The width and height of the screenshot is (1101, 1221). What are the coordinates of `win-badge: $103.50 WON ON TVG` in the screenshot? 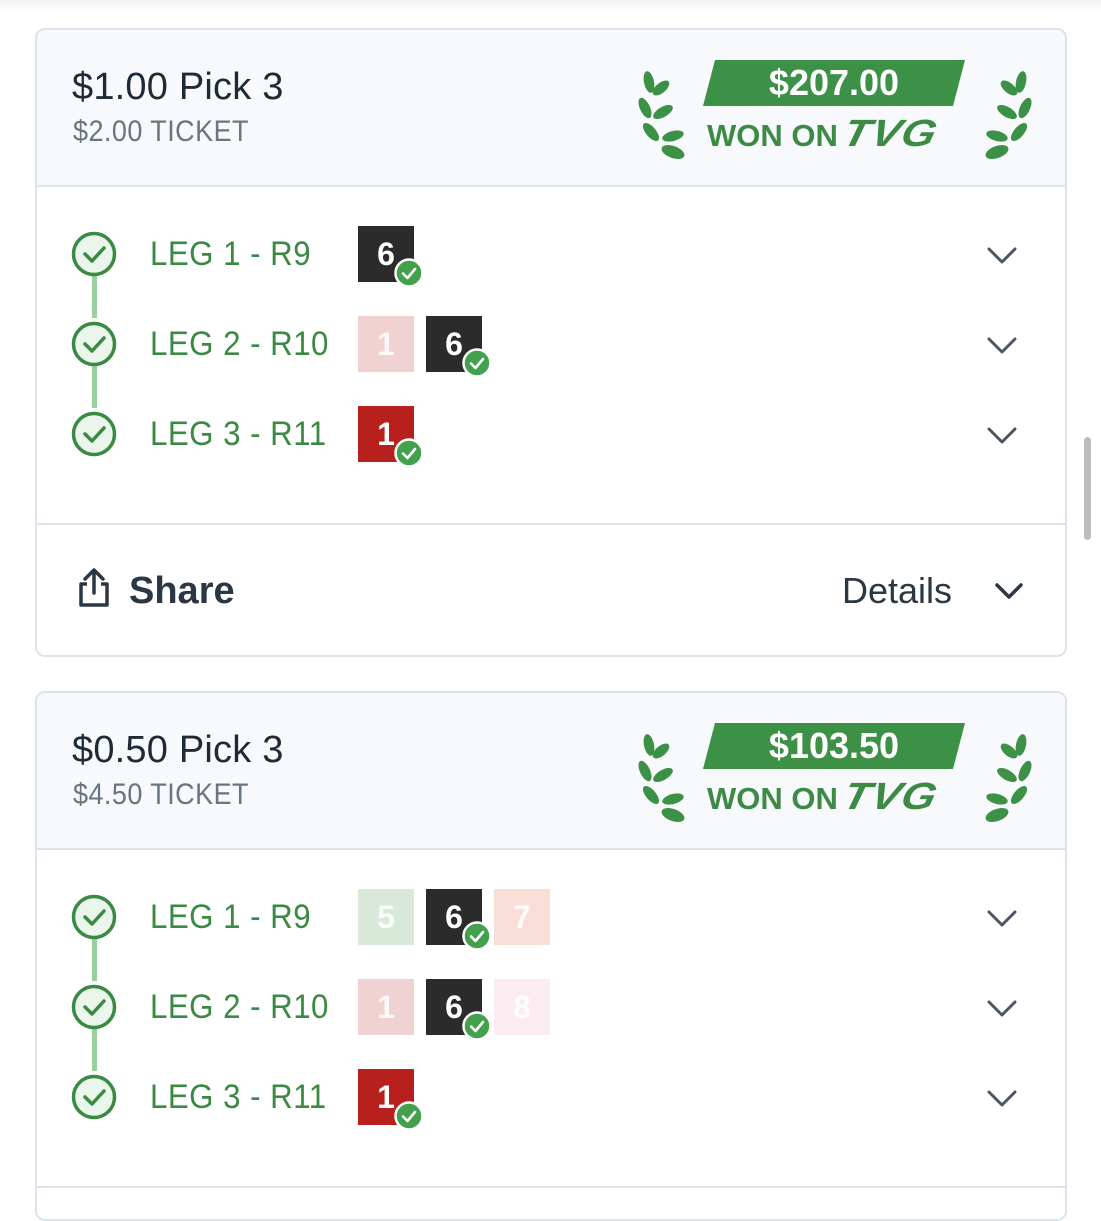 It's located at (835, 773).